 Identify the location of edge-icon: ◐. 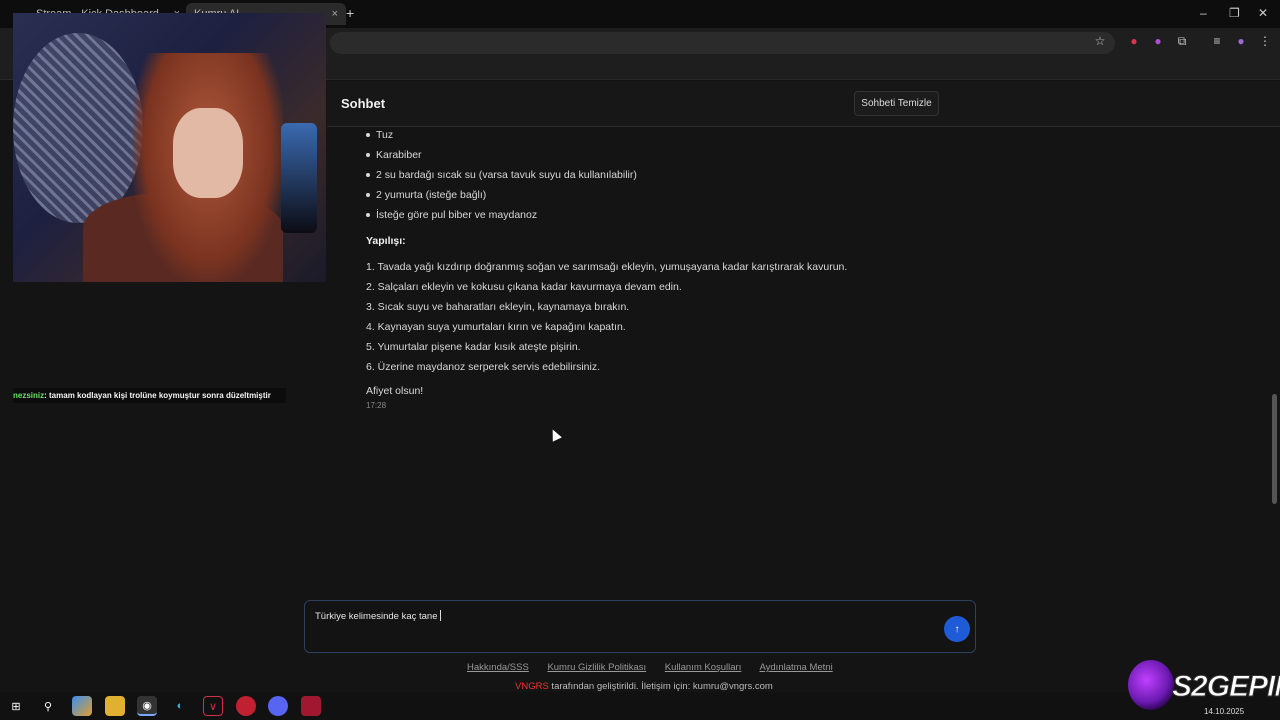
(180, 706).